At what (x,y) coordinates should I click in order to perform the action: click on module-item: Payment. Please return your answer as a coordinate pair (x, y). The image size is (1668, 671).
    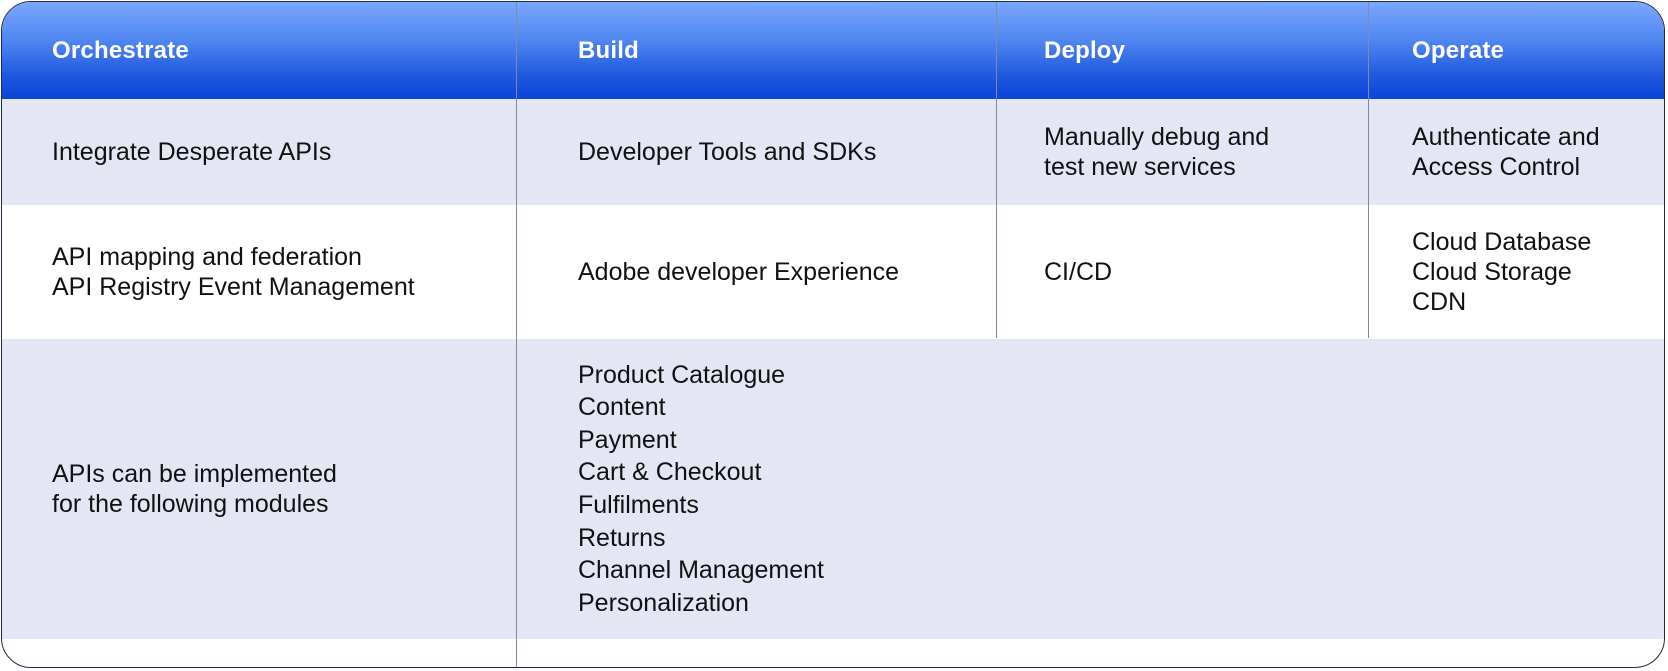
    Looking at the image, I should click on (627, 439).